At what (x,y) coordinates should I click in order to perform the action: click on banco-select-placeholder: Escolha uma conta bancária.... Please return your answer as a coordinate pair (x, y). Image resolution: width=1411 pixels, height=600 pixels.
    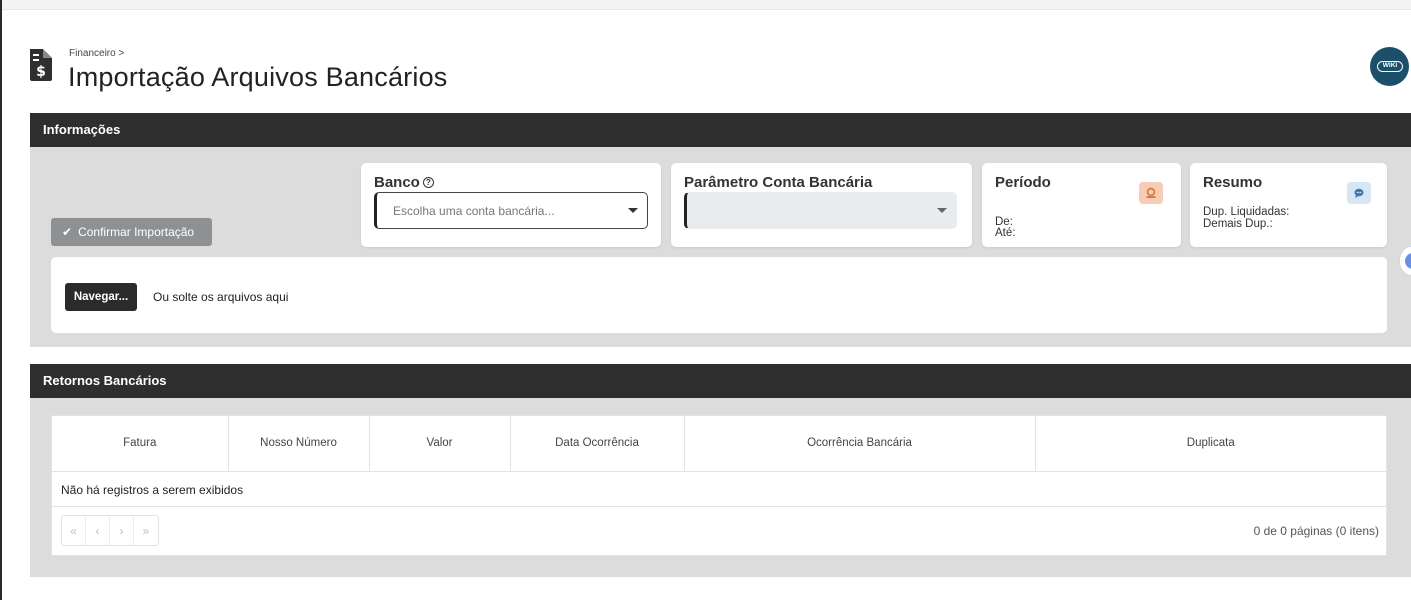
    Looking at the image, I should click on (474, 211).